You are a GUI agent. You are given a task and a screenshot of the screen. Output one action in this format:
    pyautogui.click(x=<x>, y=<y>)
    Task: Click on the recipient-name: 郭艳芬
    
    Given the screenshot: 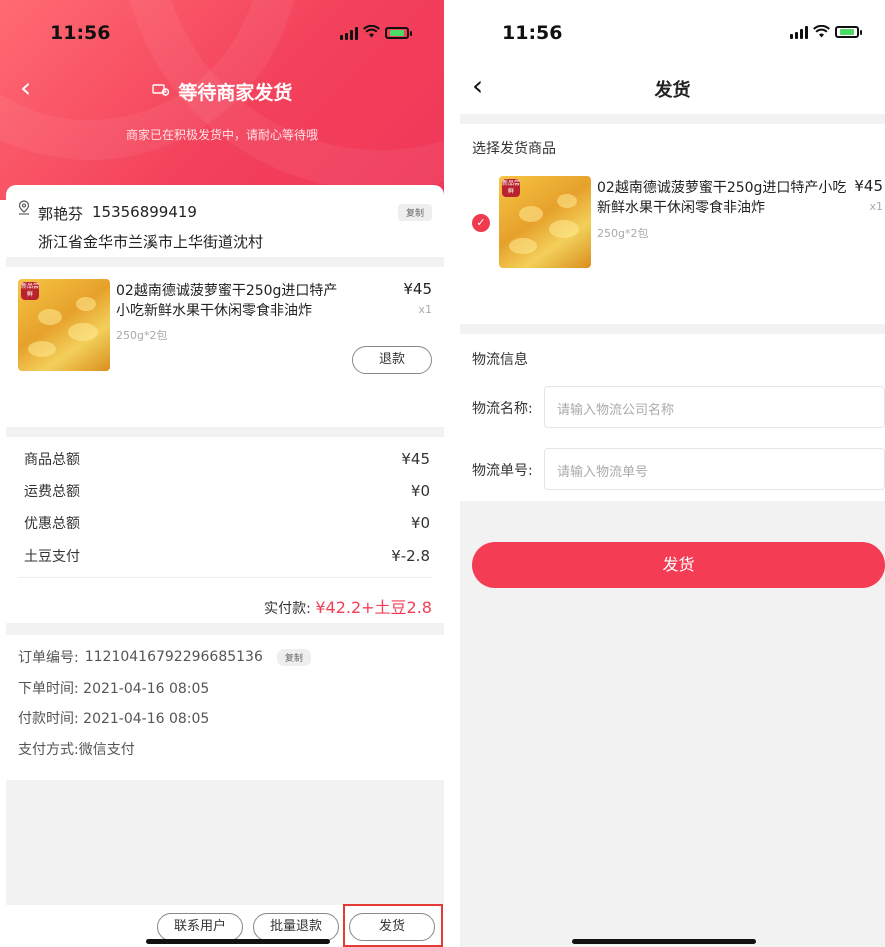 What is the action you would take?
    pyautogui.click(x=61, y=214)
    